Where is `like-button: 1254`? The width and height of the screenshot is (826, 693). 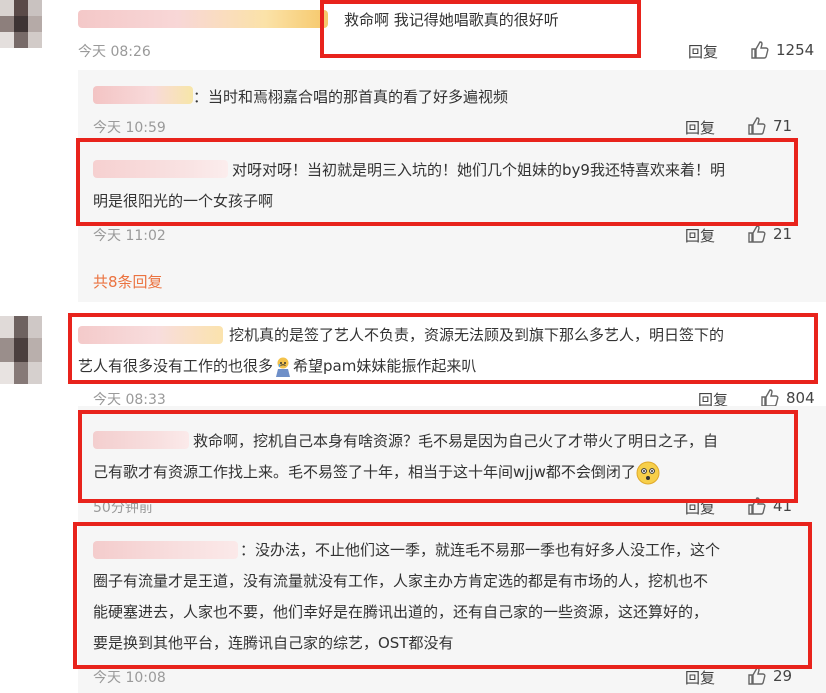 like-button: 1254 is located at coordinates (782, 50).